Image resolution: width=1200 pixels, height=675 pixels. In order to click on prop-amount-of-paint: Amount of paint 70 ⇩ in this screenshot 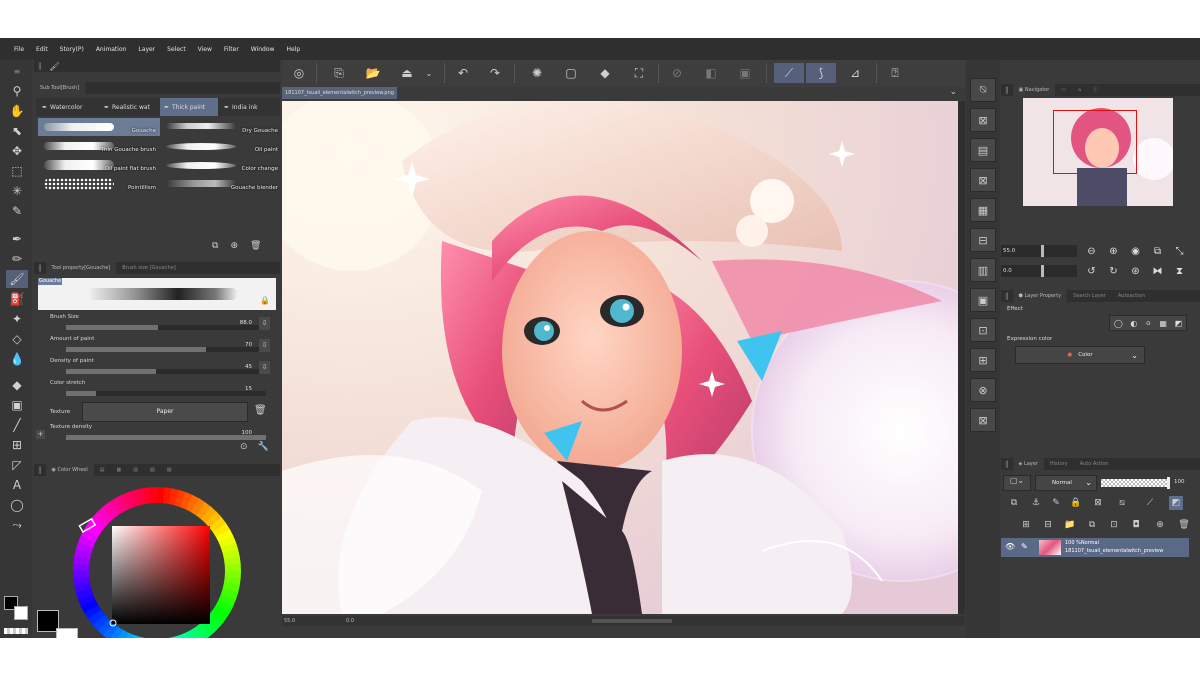, I will do `click(161, 347)`.